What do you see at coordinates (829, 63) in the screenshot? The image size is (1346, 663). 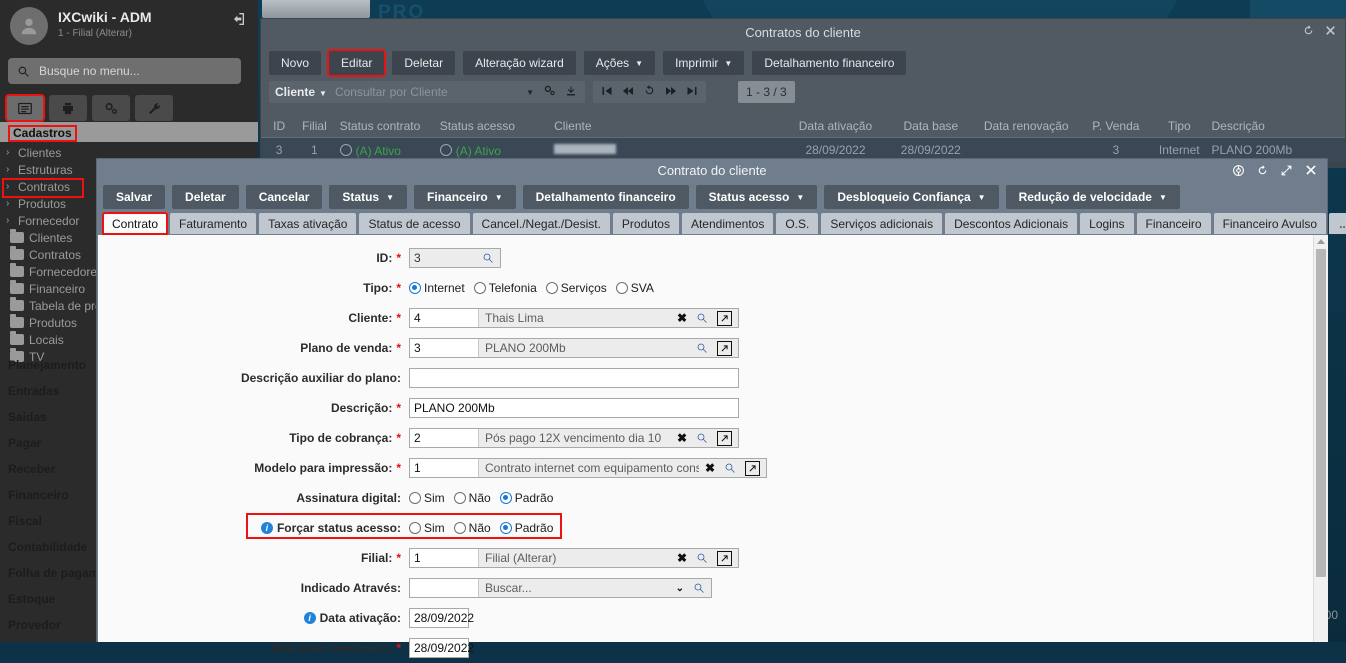 I see `bg-toolbar-detalhamento-financeiro-button: Detalhamento financeiro` at bounding box center [829, 63].